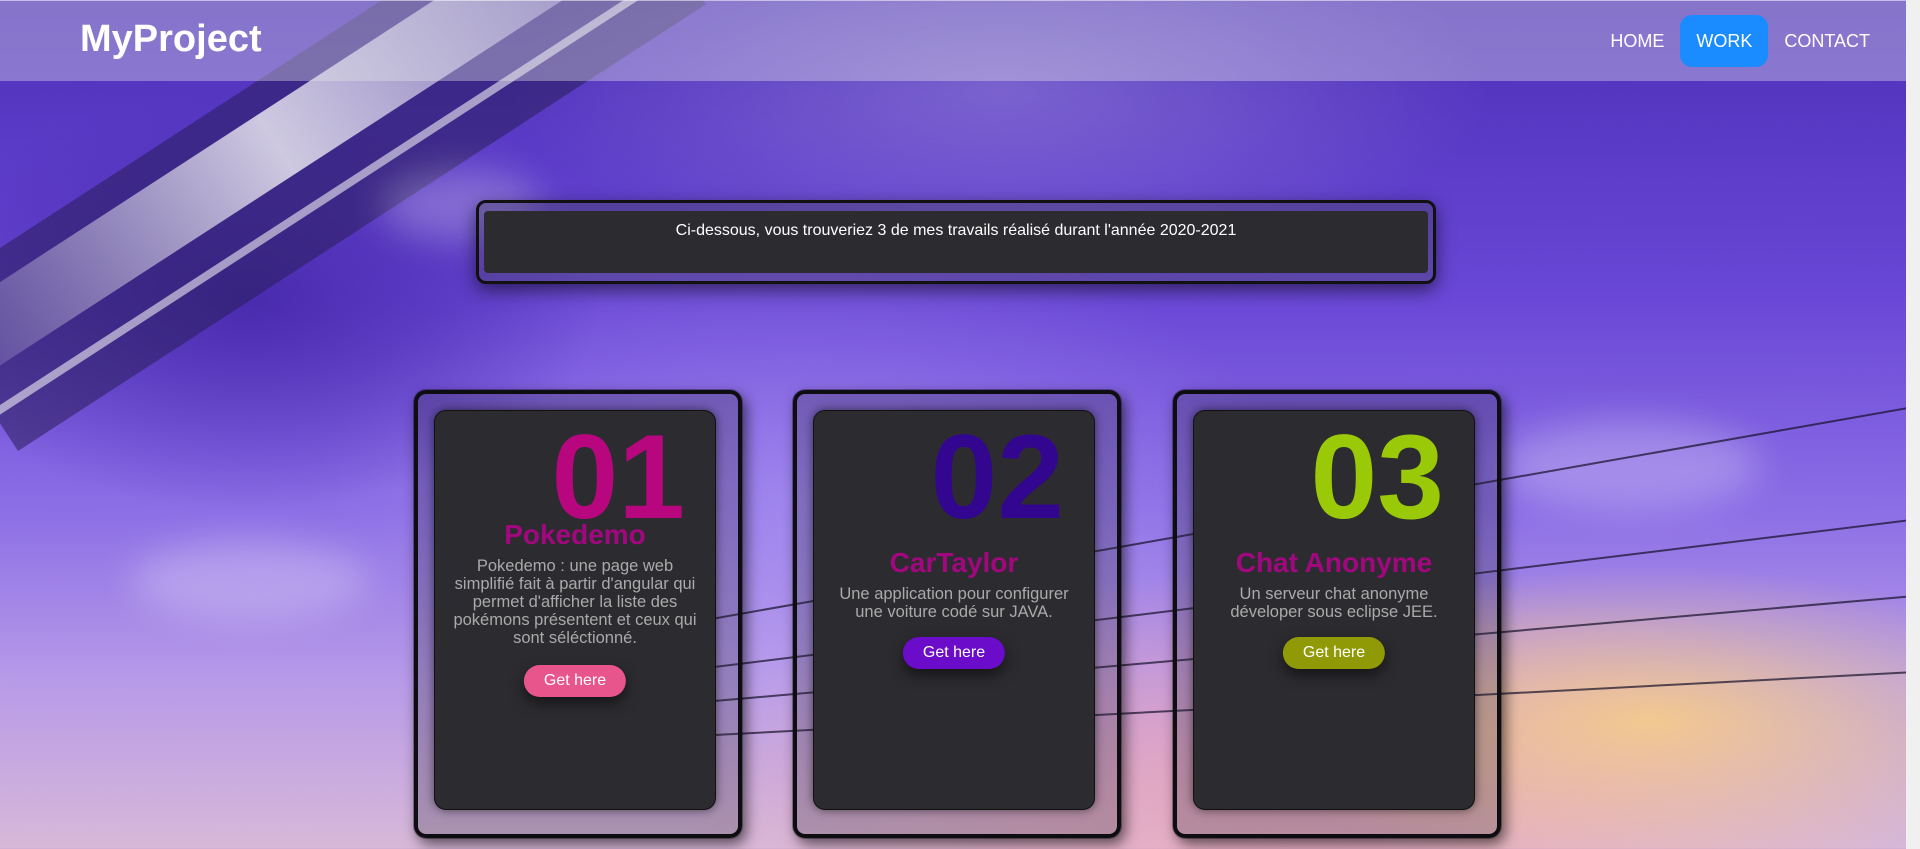  What do you see at coordinates (1637, 41) in the screenshot?
I see `nav-home-link: HOME` at bounding box center [1637, 41].